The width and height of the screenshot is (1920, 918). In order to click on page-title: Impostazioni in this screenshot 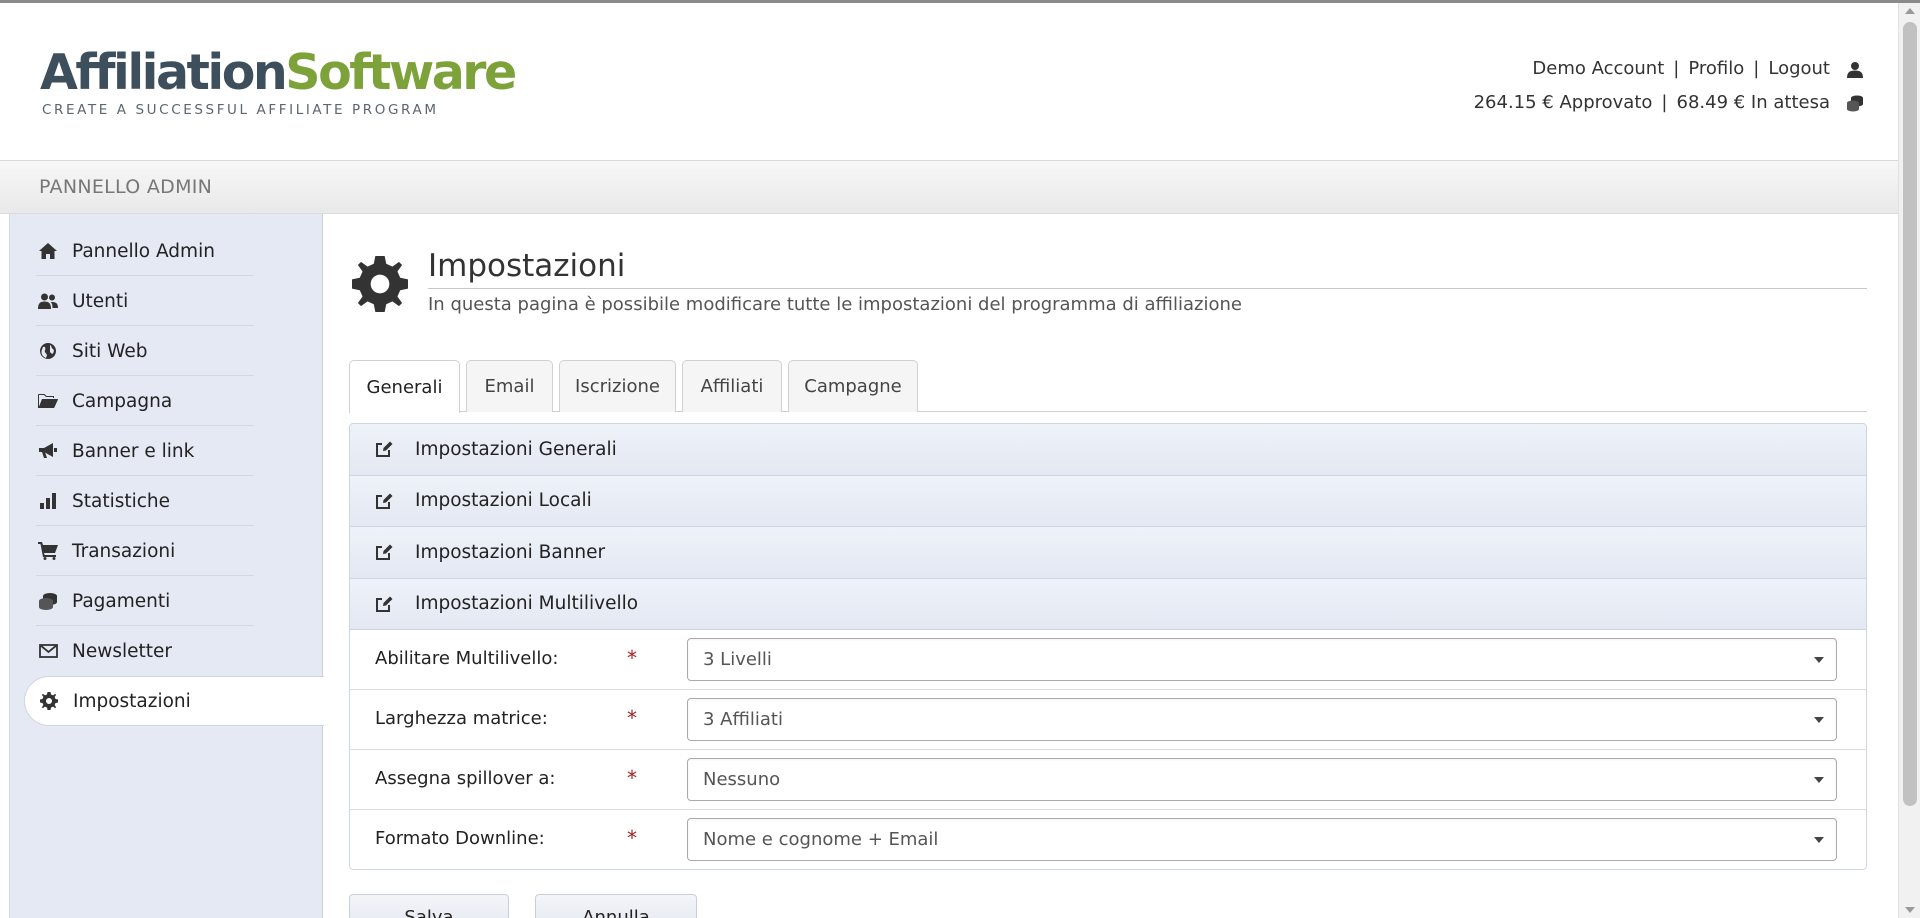, I will do `click(527, 266)`.